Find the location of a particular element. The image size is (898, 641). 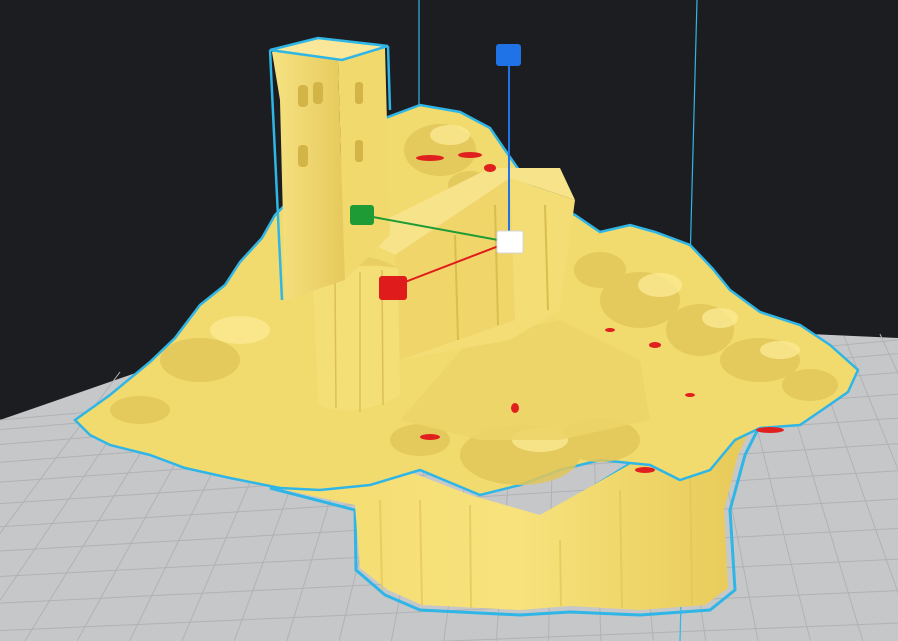

y-axis-handle-icon is located at coordinates (362, 215).